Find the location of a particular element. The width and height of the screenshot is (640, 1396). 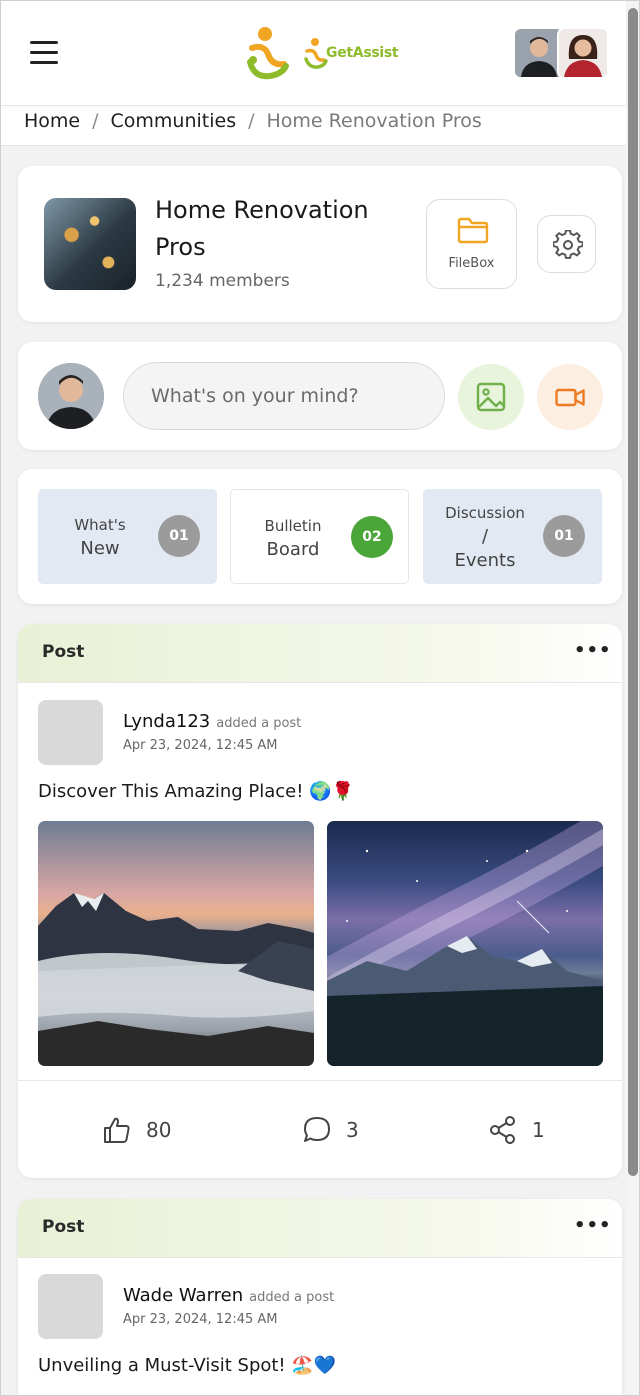

app-logo: GetAssist is located at coordinates (321, 53).